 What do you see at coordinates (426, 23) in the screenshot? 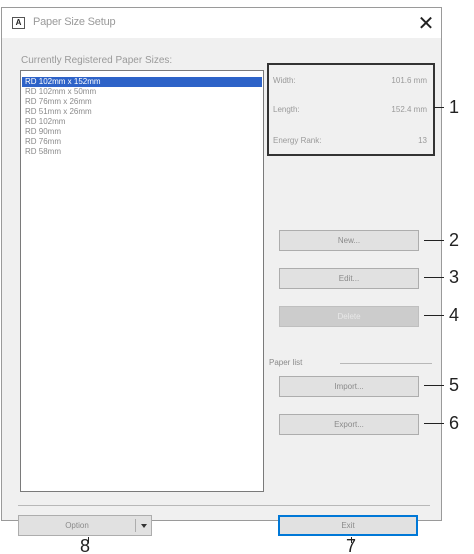
I see `close-icon: ✕` at bounding box center [426, 23].